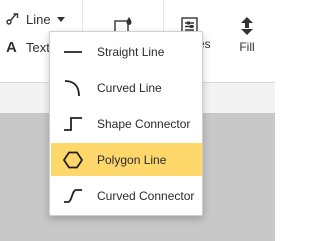  Describe the element at coordinates (247, 27) in the screenshot. I see `fill-arrow-icon` at that location.